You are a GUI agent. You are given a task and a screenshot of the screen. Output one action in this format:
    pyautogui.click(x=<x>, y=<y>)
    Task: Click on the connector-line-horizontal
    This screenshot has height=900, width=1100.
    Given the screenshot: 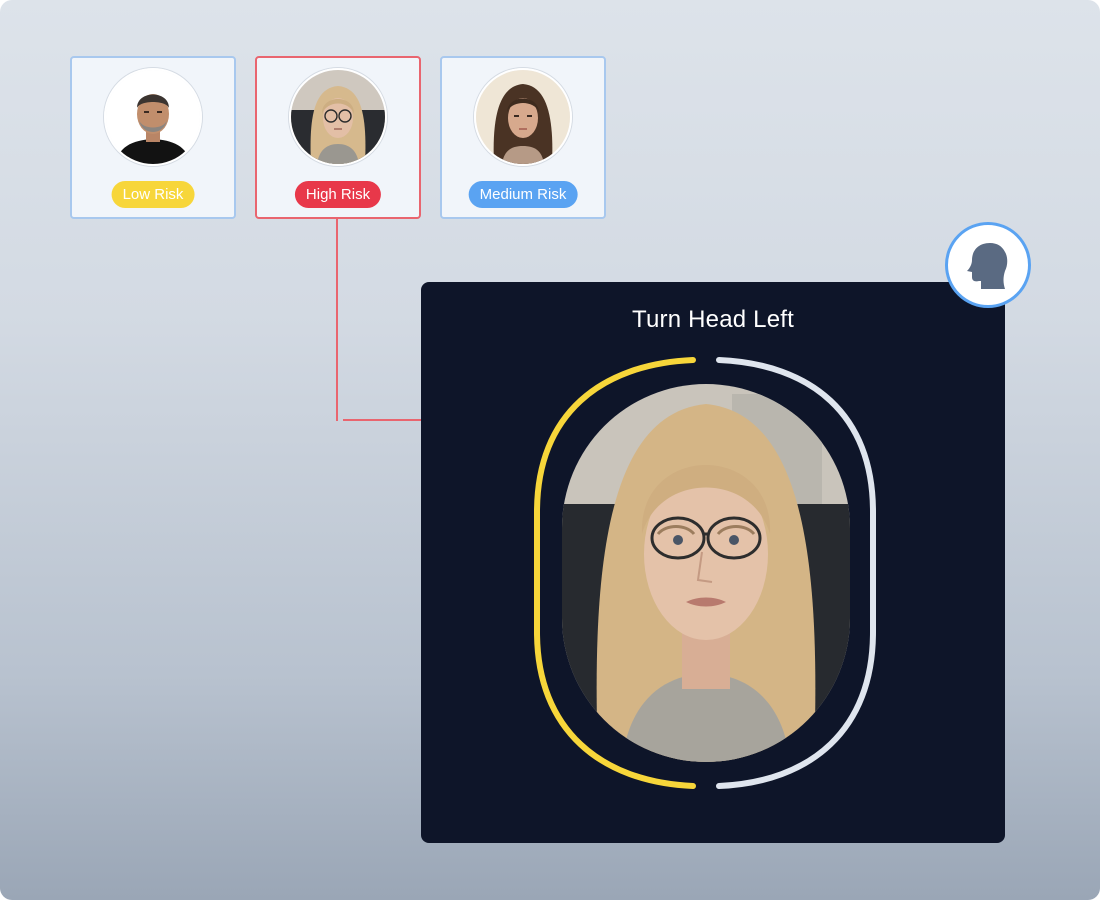 What is the action you would take?
    pyautogui.click(x=382, y=420)
    